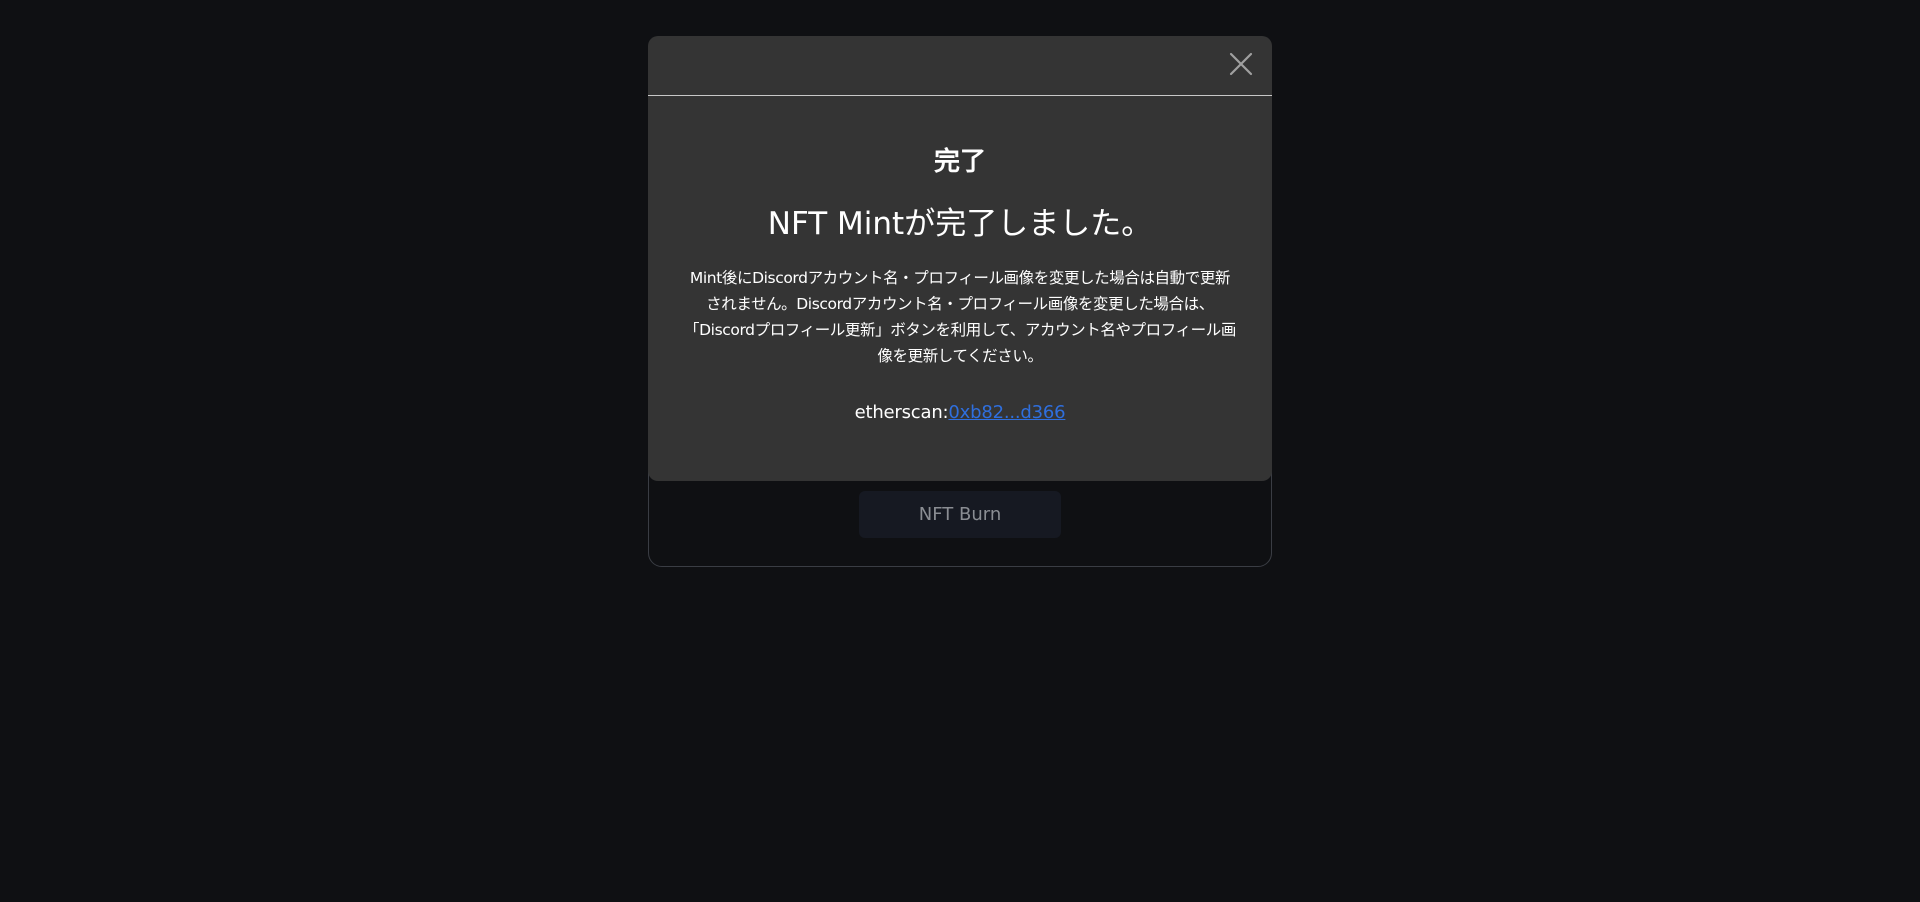 This screenshot has height=902, width=1920. What do you see at coordinates (960, 66) in the screenshot?
I see `modal-header` at bounding box center [960, 66].